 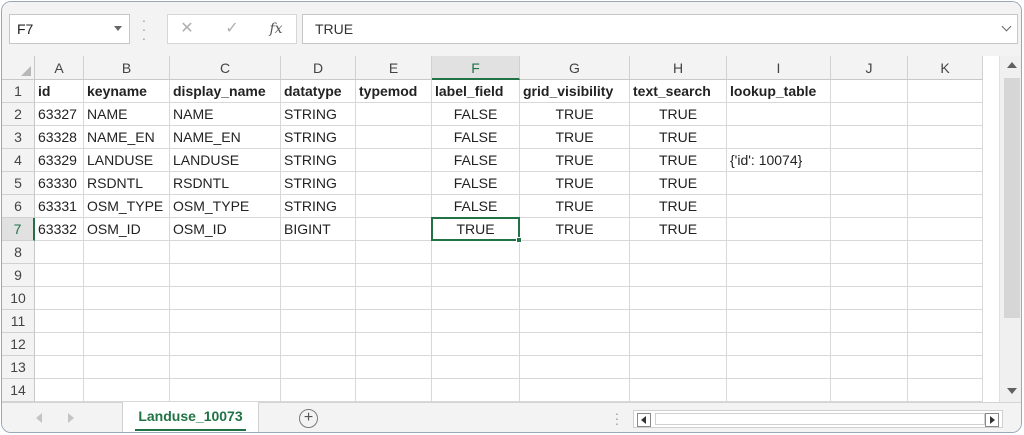 I want to click on column-header-d: D, so click(x=318, y=68).